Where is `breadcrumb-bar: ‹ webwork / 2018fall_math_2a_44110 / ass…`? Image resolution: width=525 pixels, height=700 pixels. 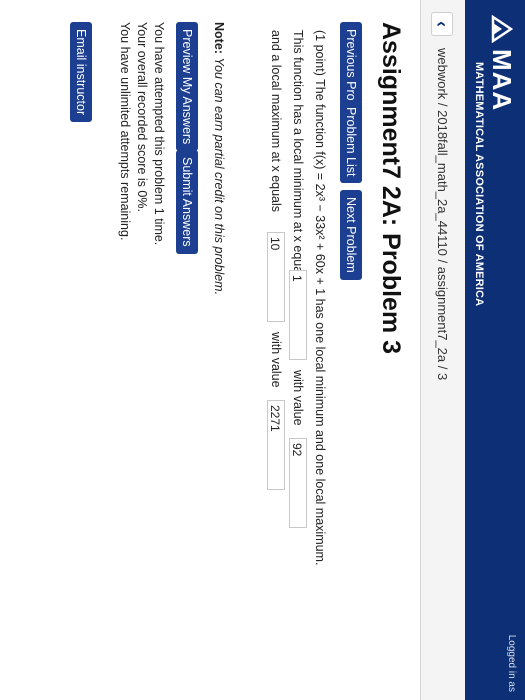 breadcrumb-bar: ‹ webwork / 2018fall_math_2a_44110 / ass… is located at coordinates (442, 350).